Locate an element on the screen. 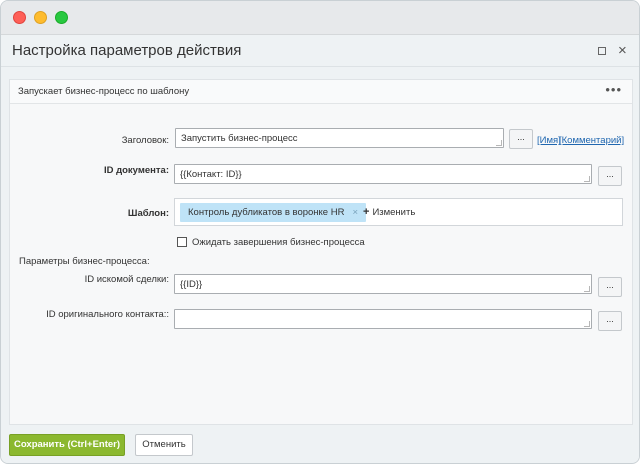 Image resolution: width=640 pixels, height=464 pixels. panel-description: Запускает бизнес-процесс по шаблону is located at coordinates (104, 91).